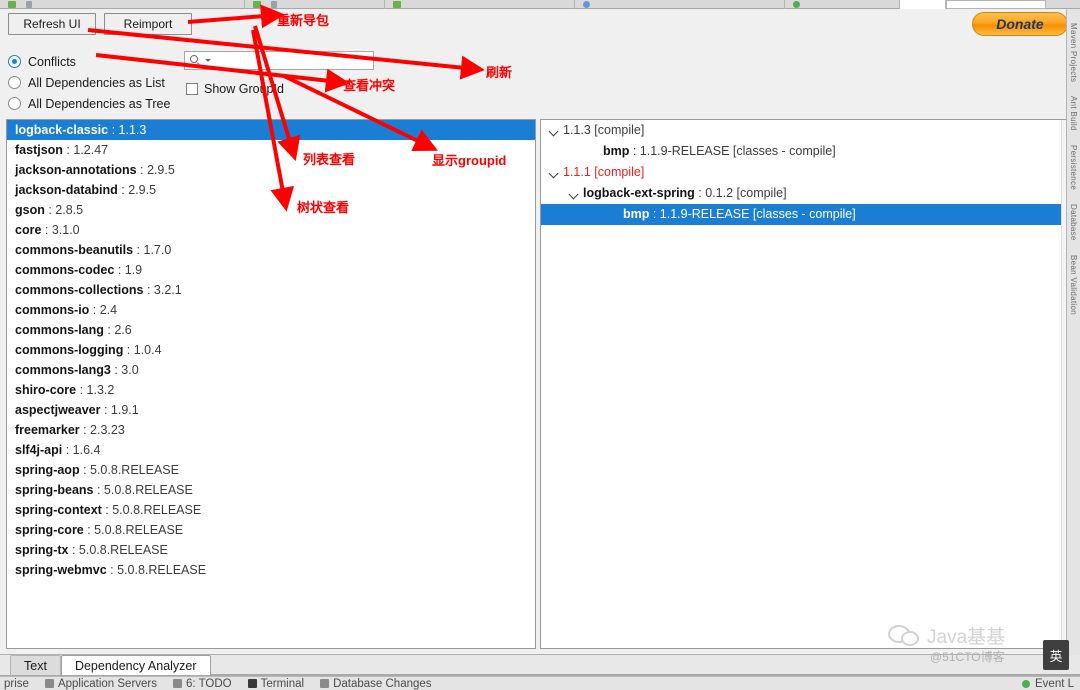  What do you see at coordinates (271, 550) in the screenshot?
I see `list-item: spring-tx : 5.0.8.RELEASE` at bounding box center [271, 550].